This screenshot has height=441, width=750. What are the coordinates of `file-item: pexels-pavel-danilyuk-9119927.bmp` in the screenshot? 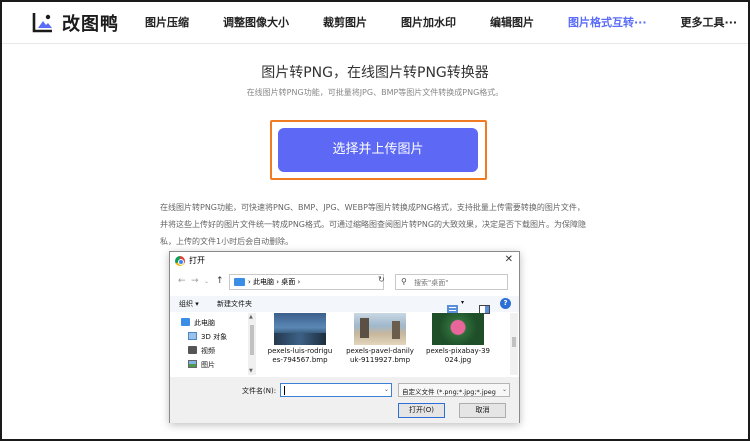 It's located at (380, 339).